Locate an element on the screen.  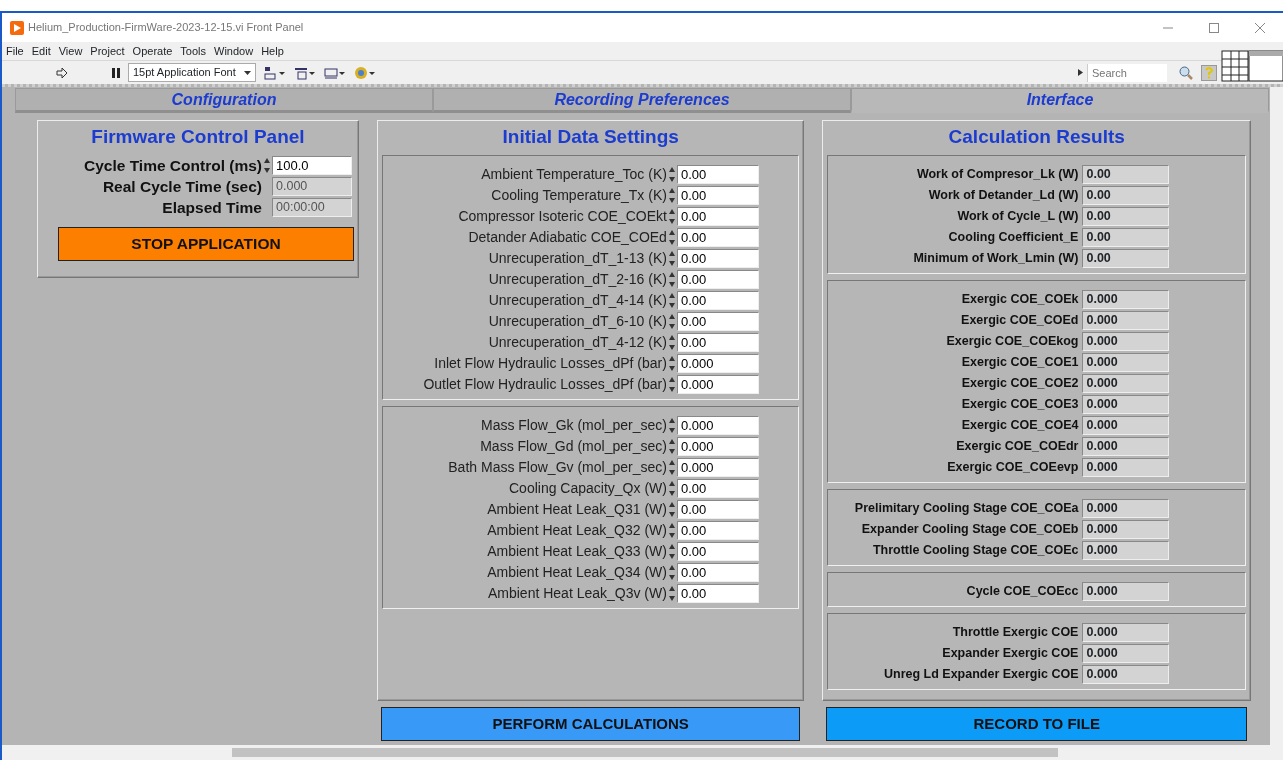
field-label: Cooling Temperature_Tx (K) is located at coordinates (578, 195).